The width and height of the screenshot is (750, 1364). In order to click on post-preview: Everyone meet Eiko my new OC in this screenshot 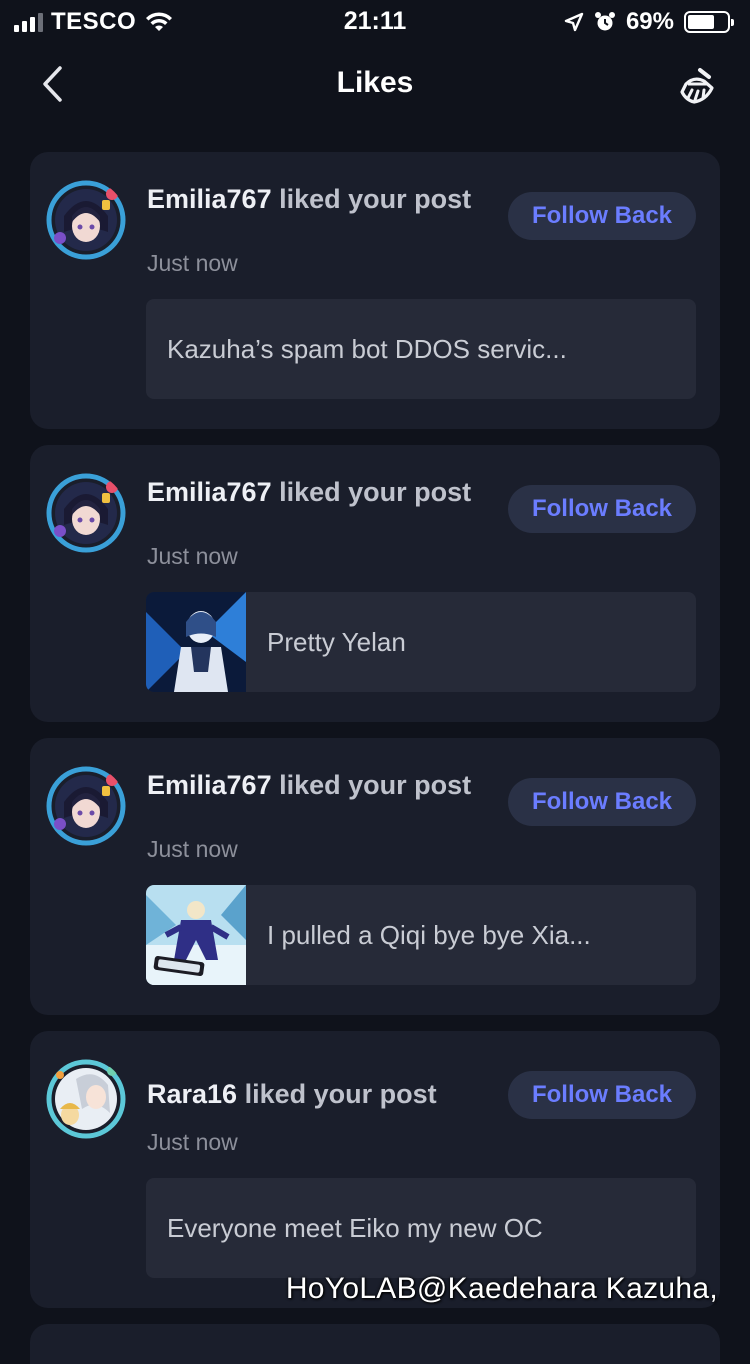, I will do `click(421, 1228)`.